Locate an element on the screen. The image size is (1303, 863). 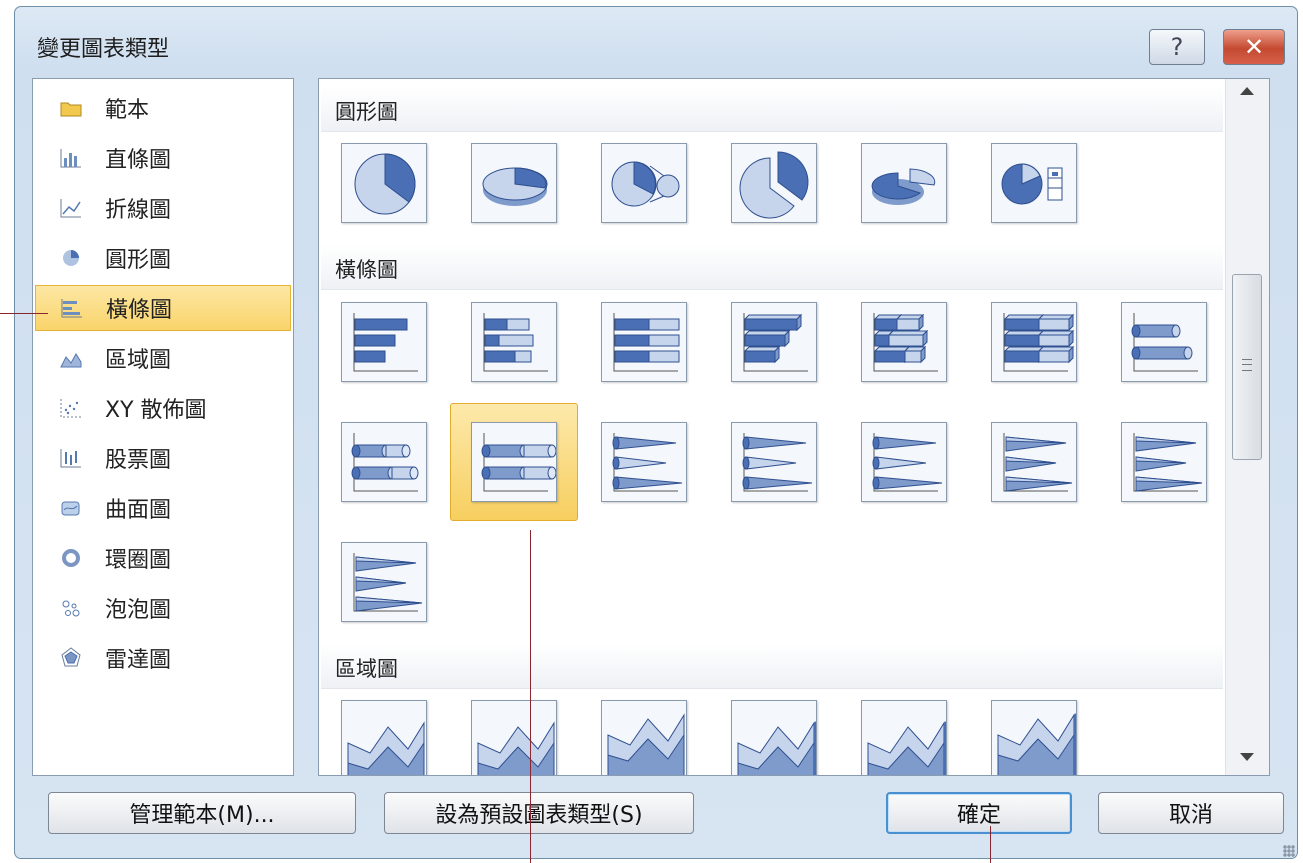
thumbnail-clustered-bar is located at coordinates (384, 342).